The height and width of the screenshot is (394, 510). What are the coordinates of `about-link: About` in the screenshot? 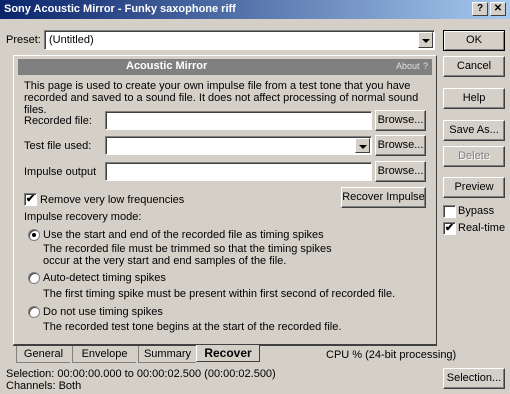 It's located at (408, 66).